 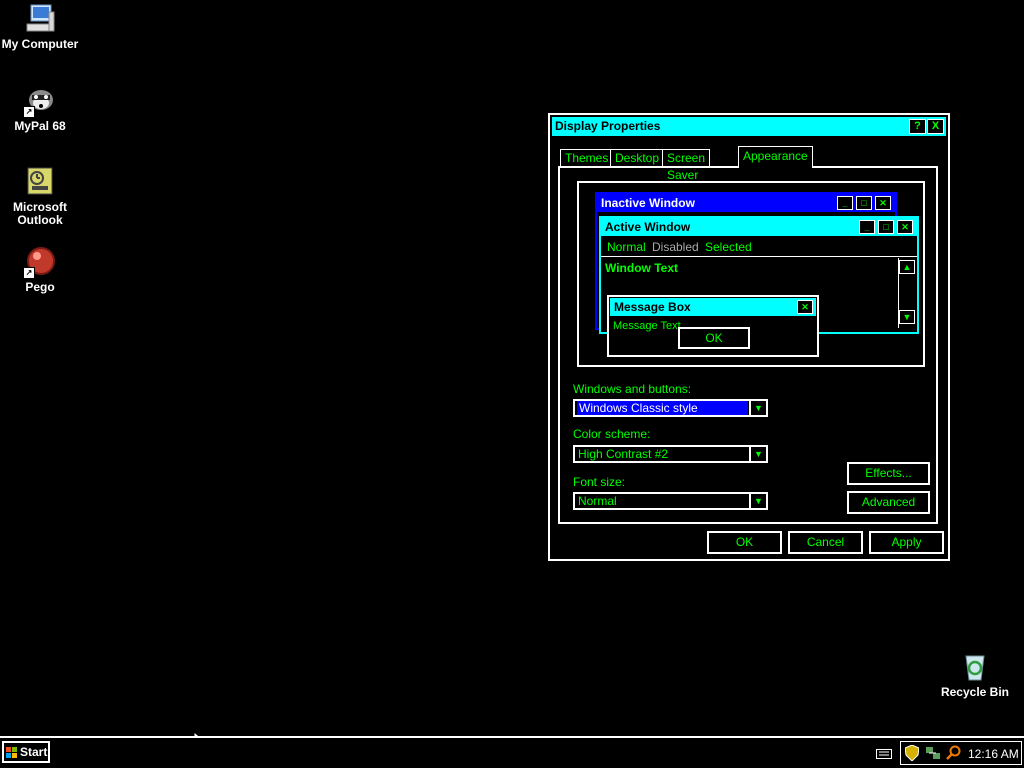 I want to click on pego-app-icon: ↗, so click(x=40, y=262).